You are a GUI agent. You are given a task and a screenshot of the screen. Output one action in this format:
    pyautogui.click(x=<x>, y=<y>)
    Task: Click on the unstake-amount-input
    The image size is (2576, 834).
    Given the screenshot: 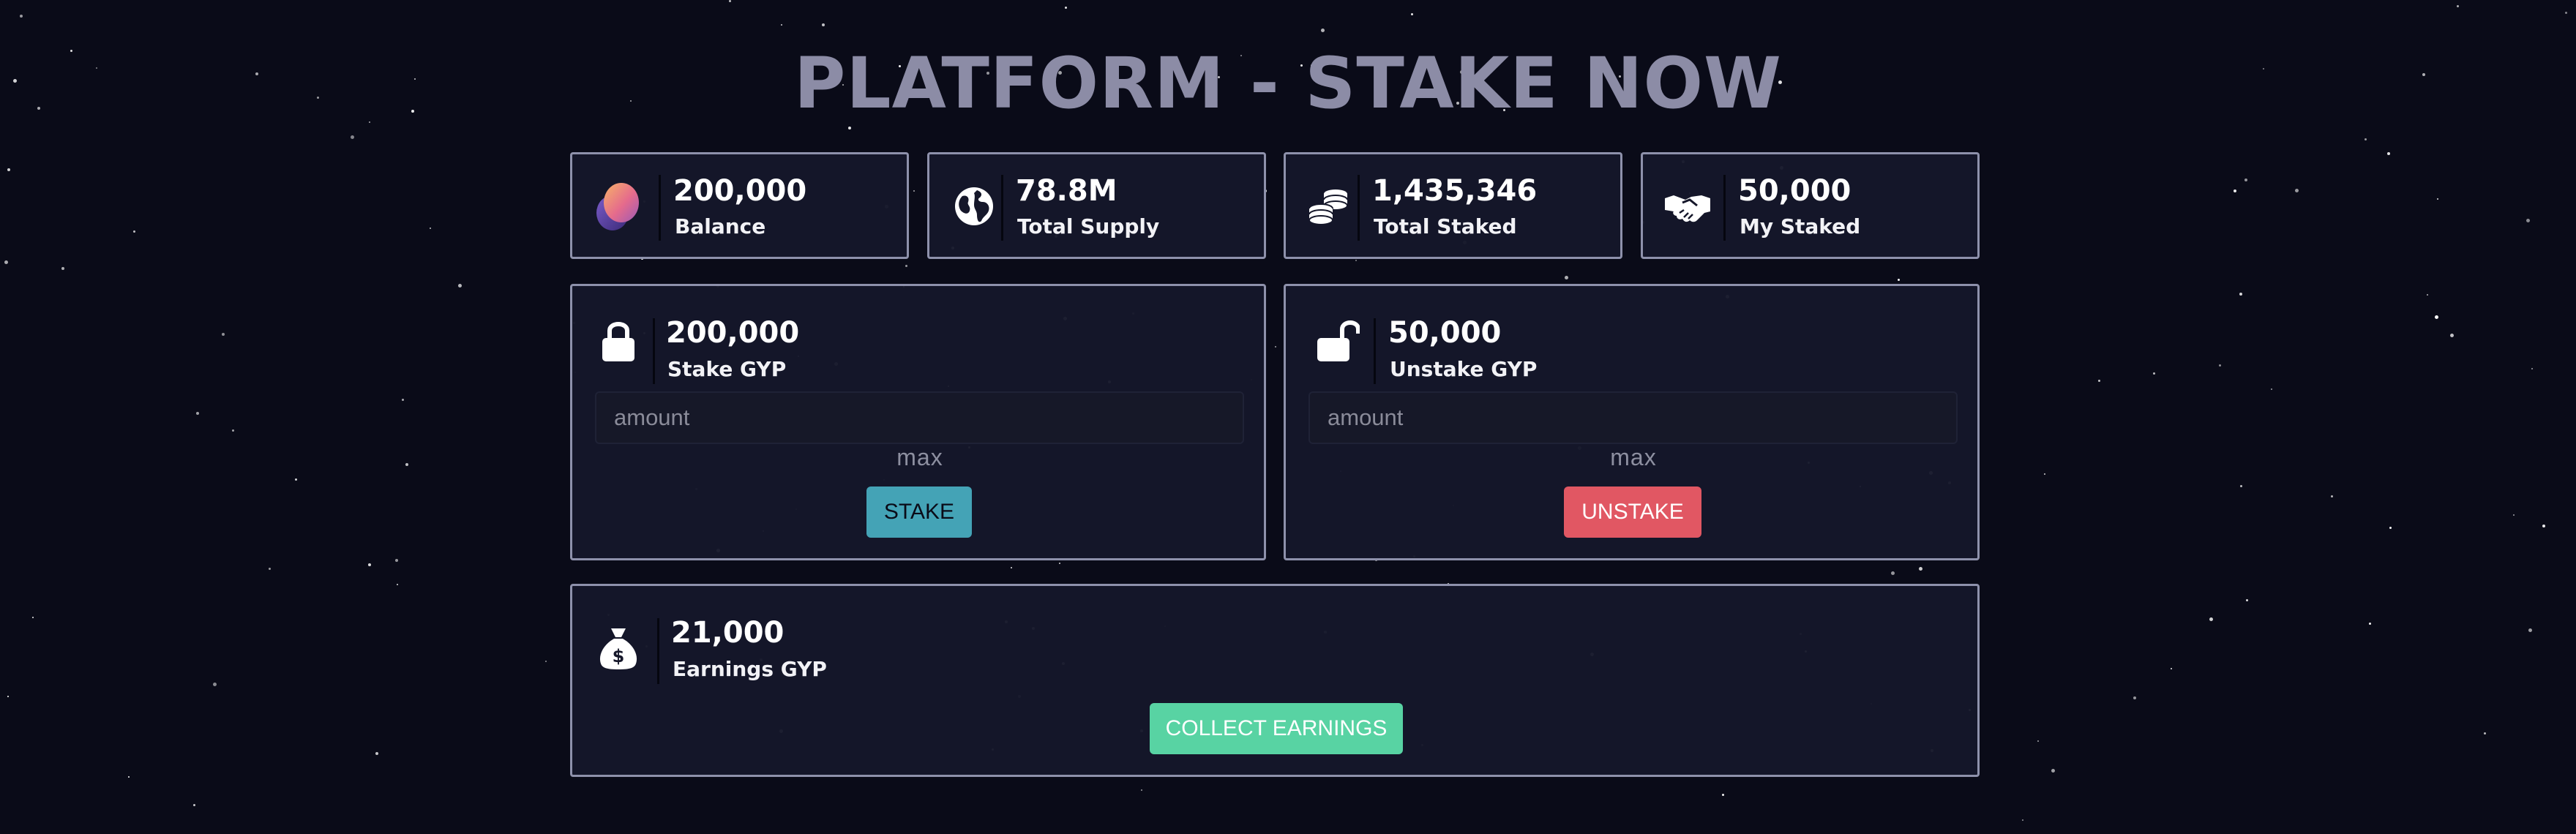 What is the action you would take?
    pyautogui.click(x=1633, y=417)
    